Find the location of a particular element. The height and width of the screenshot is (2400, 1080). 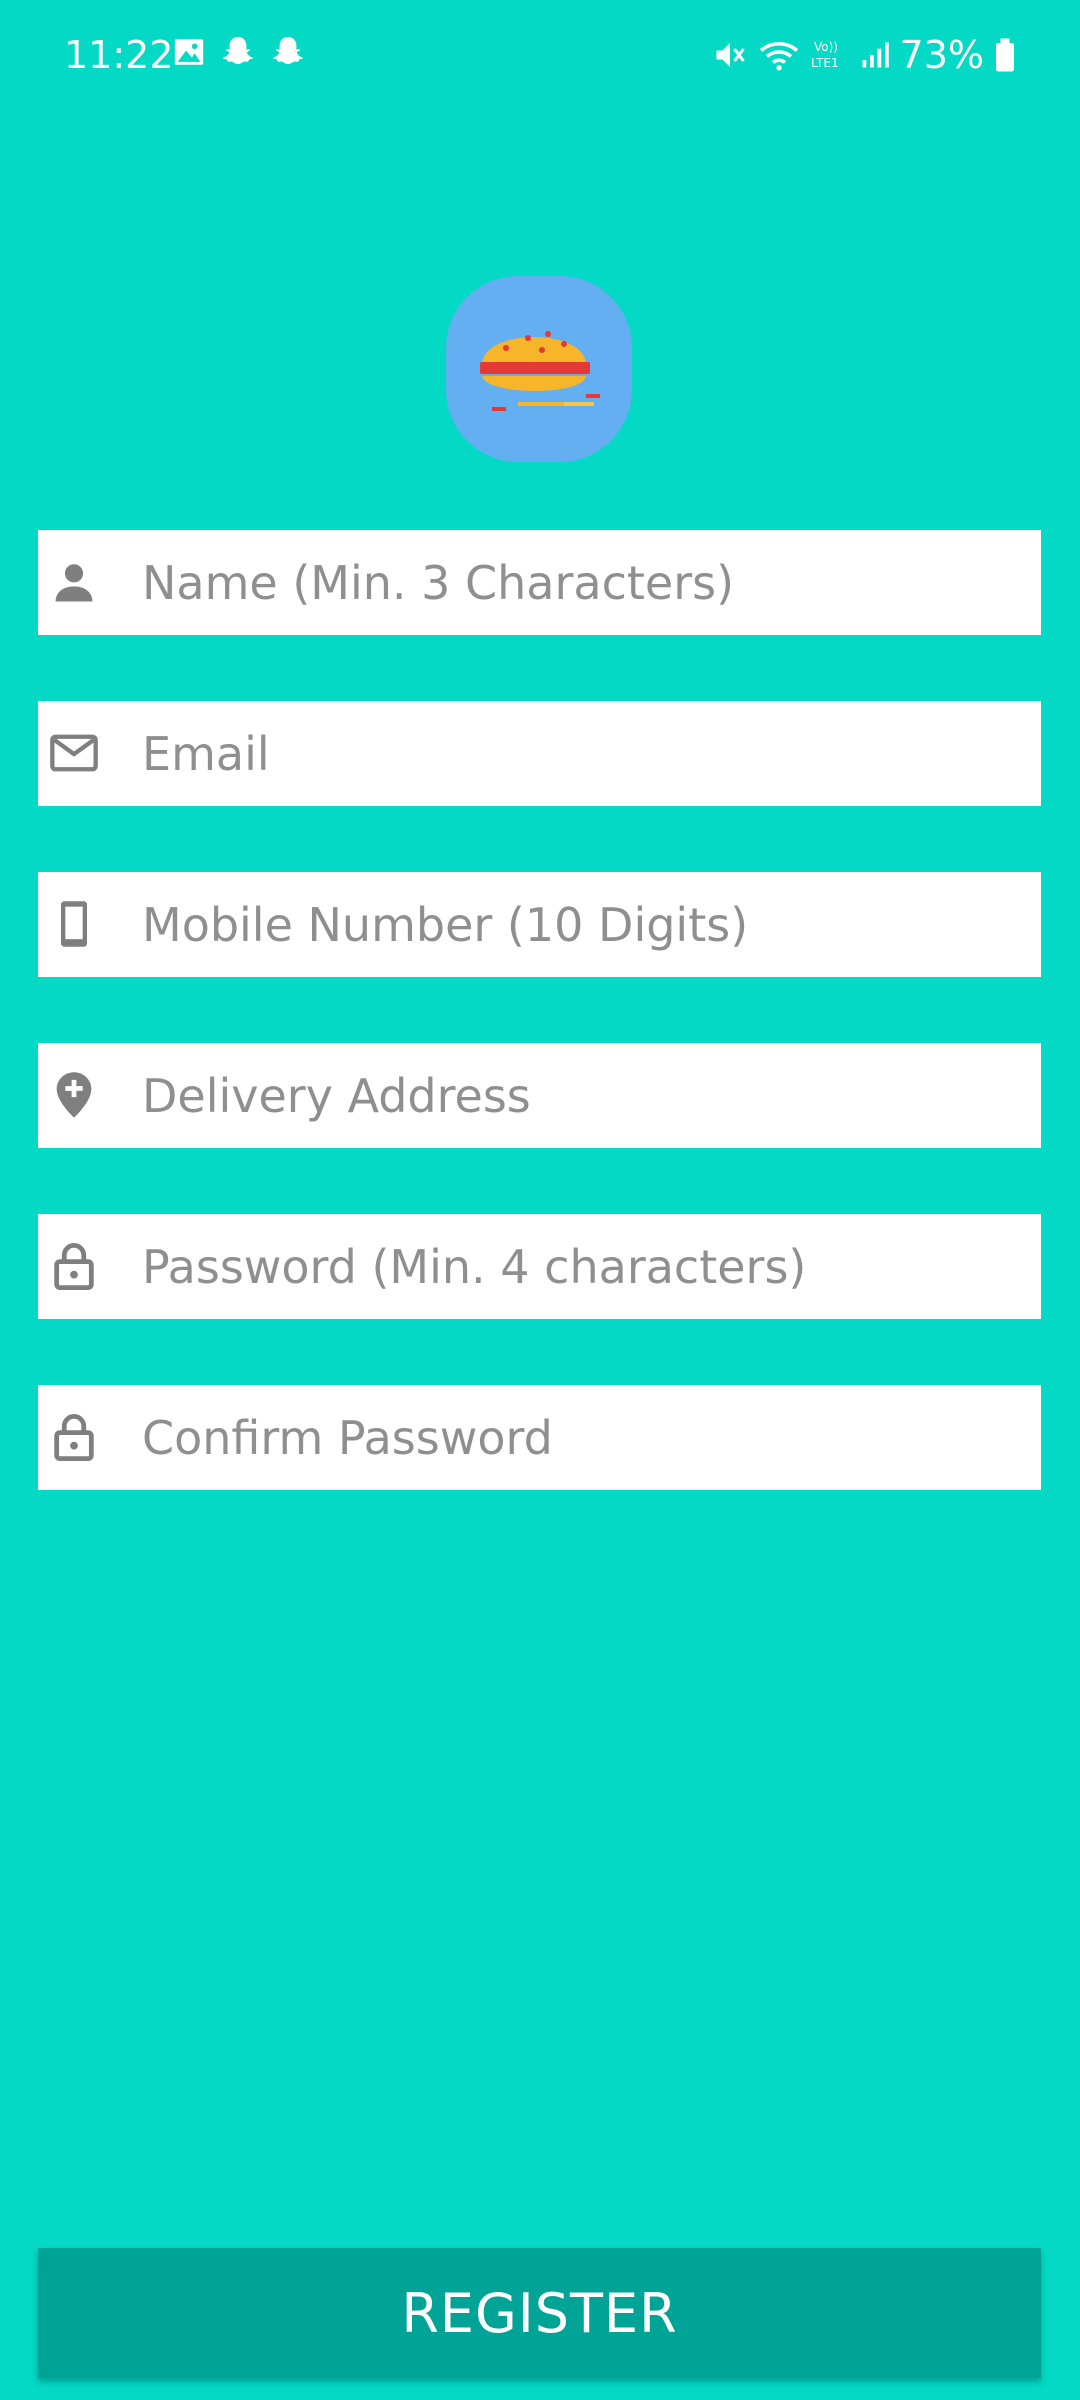

email-input is located at coordinates (562, 753).